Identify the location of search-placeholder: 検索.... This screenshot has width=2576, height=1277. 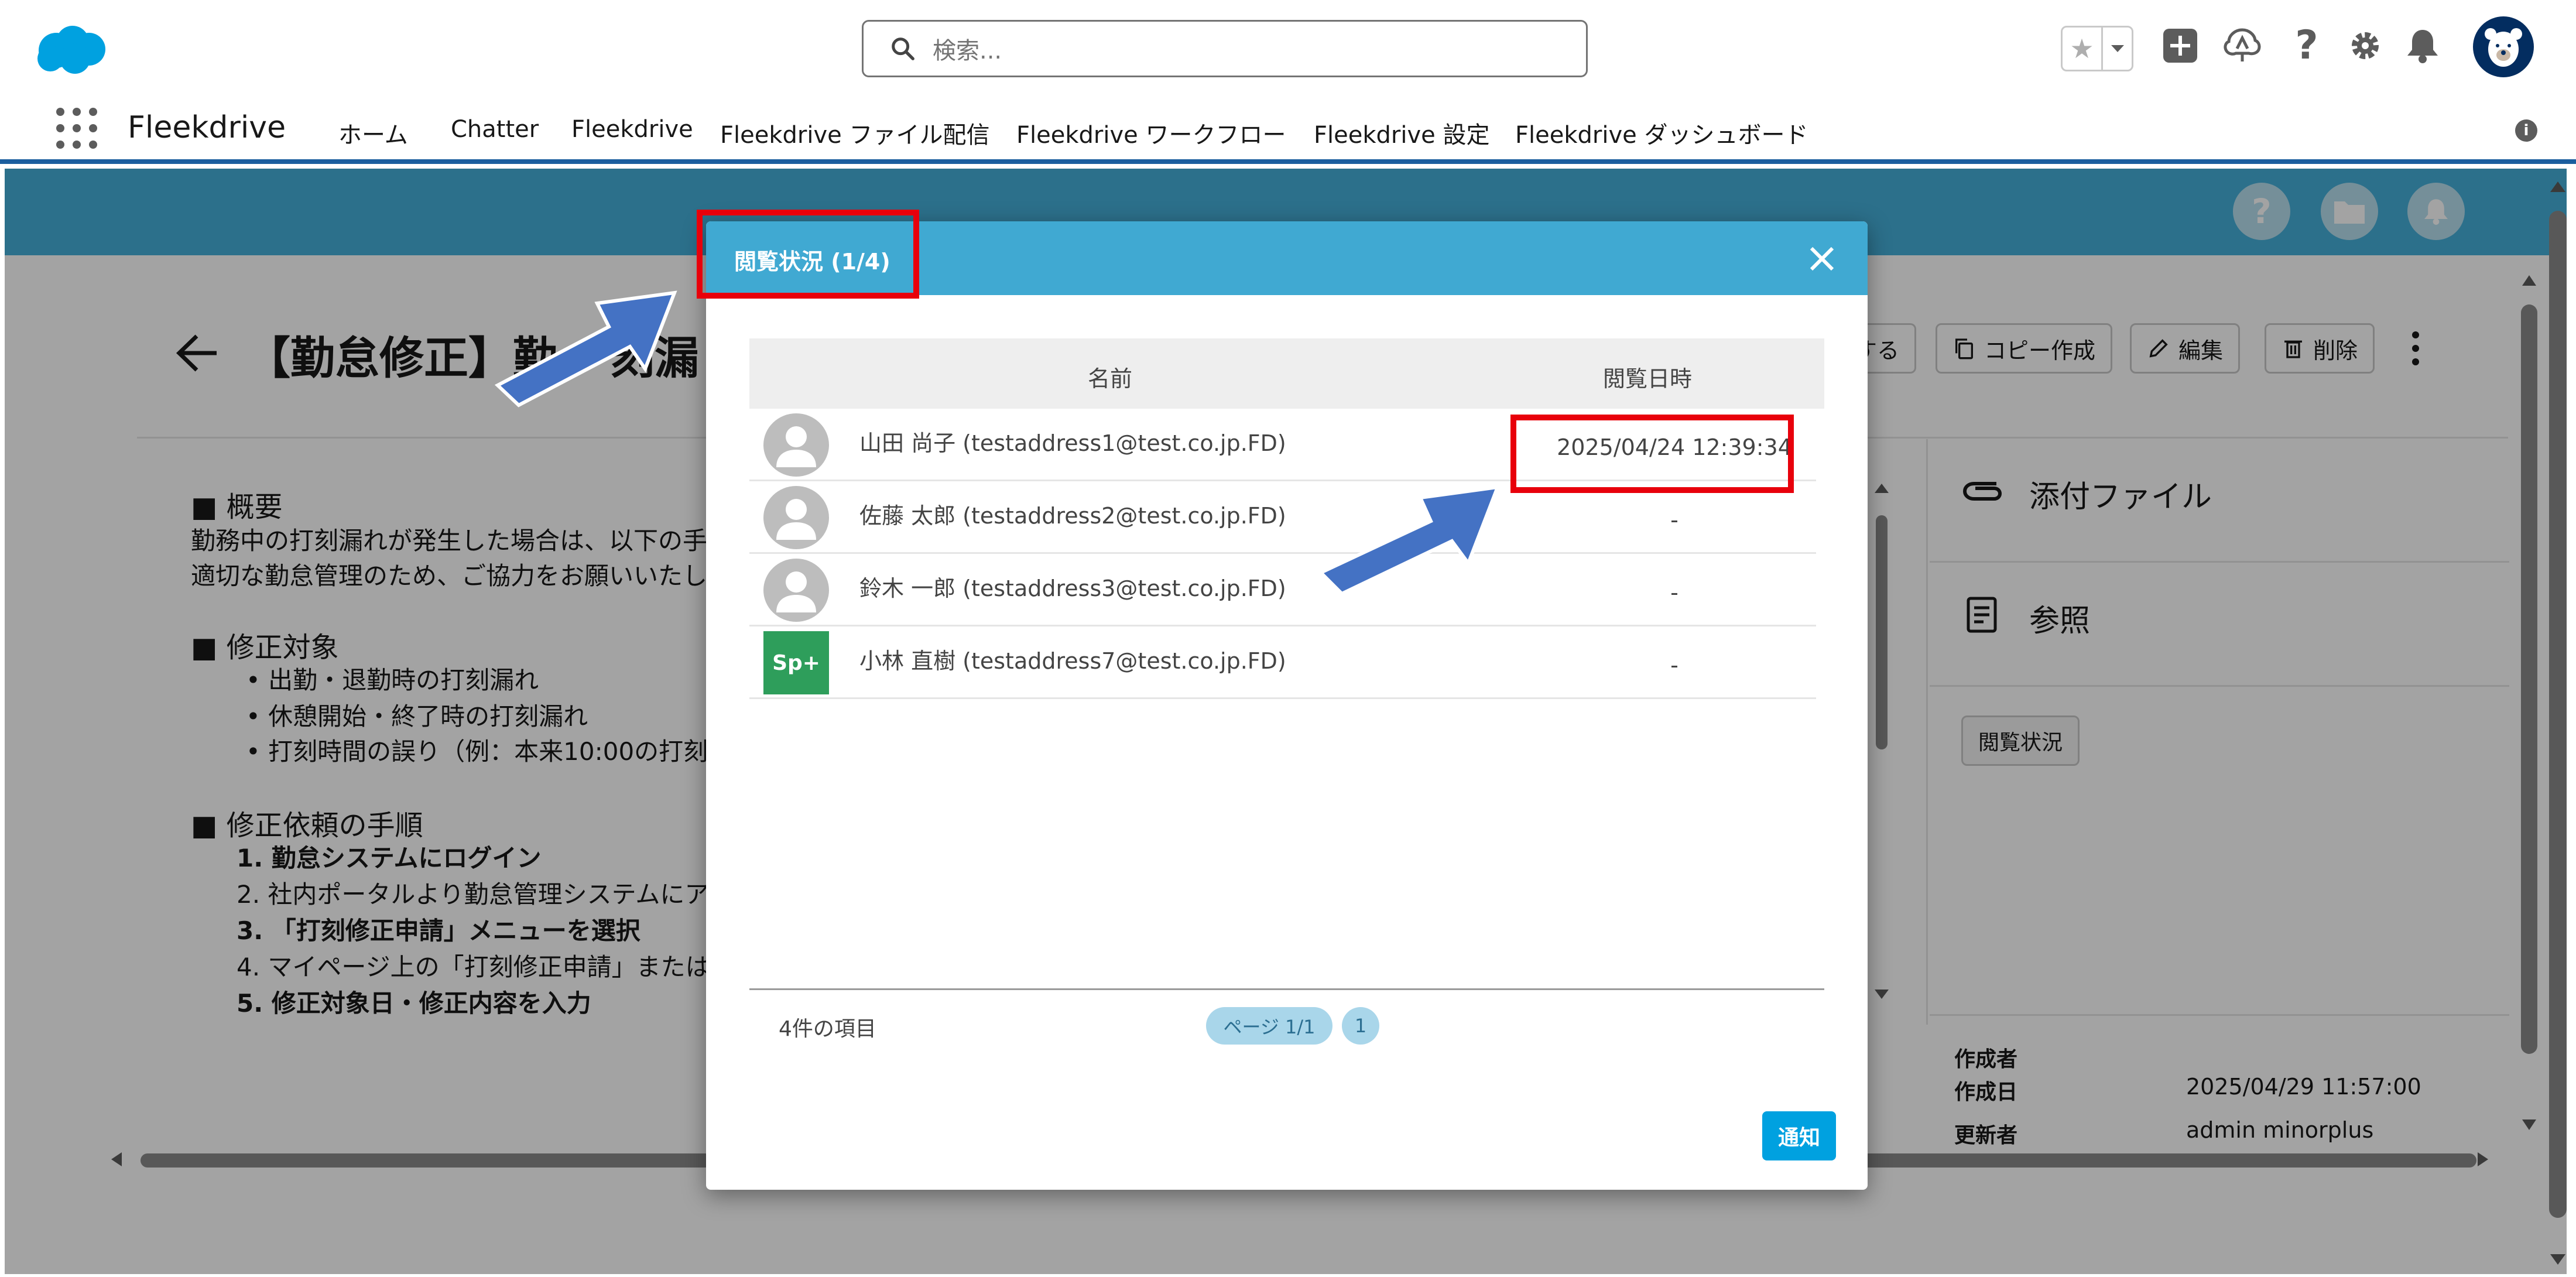
(967, 50).